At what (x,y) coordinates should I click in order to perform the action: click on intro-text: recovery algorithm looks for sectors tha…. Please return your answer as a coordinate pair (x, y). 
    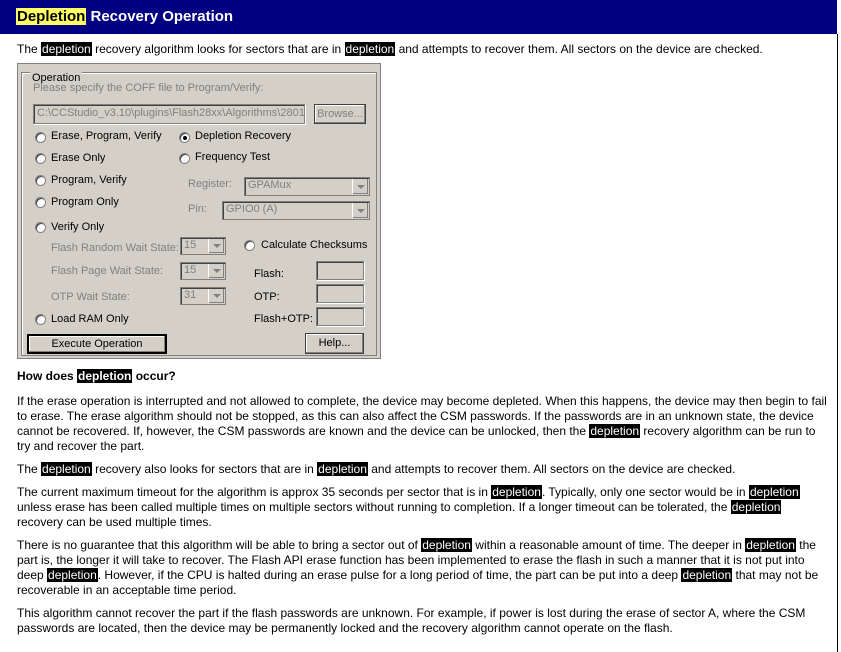
    Looking at the image, I should click on (218, 49).